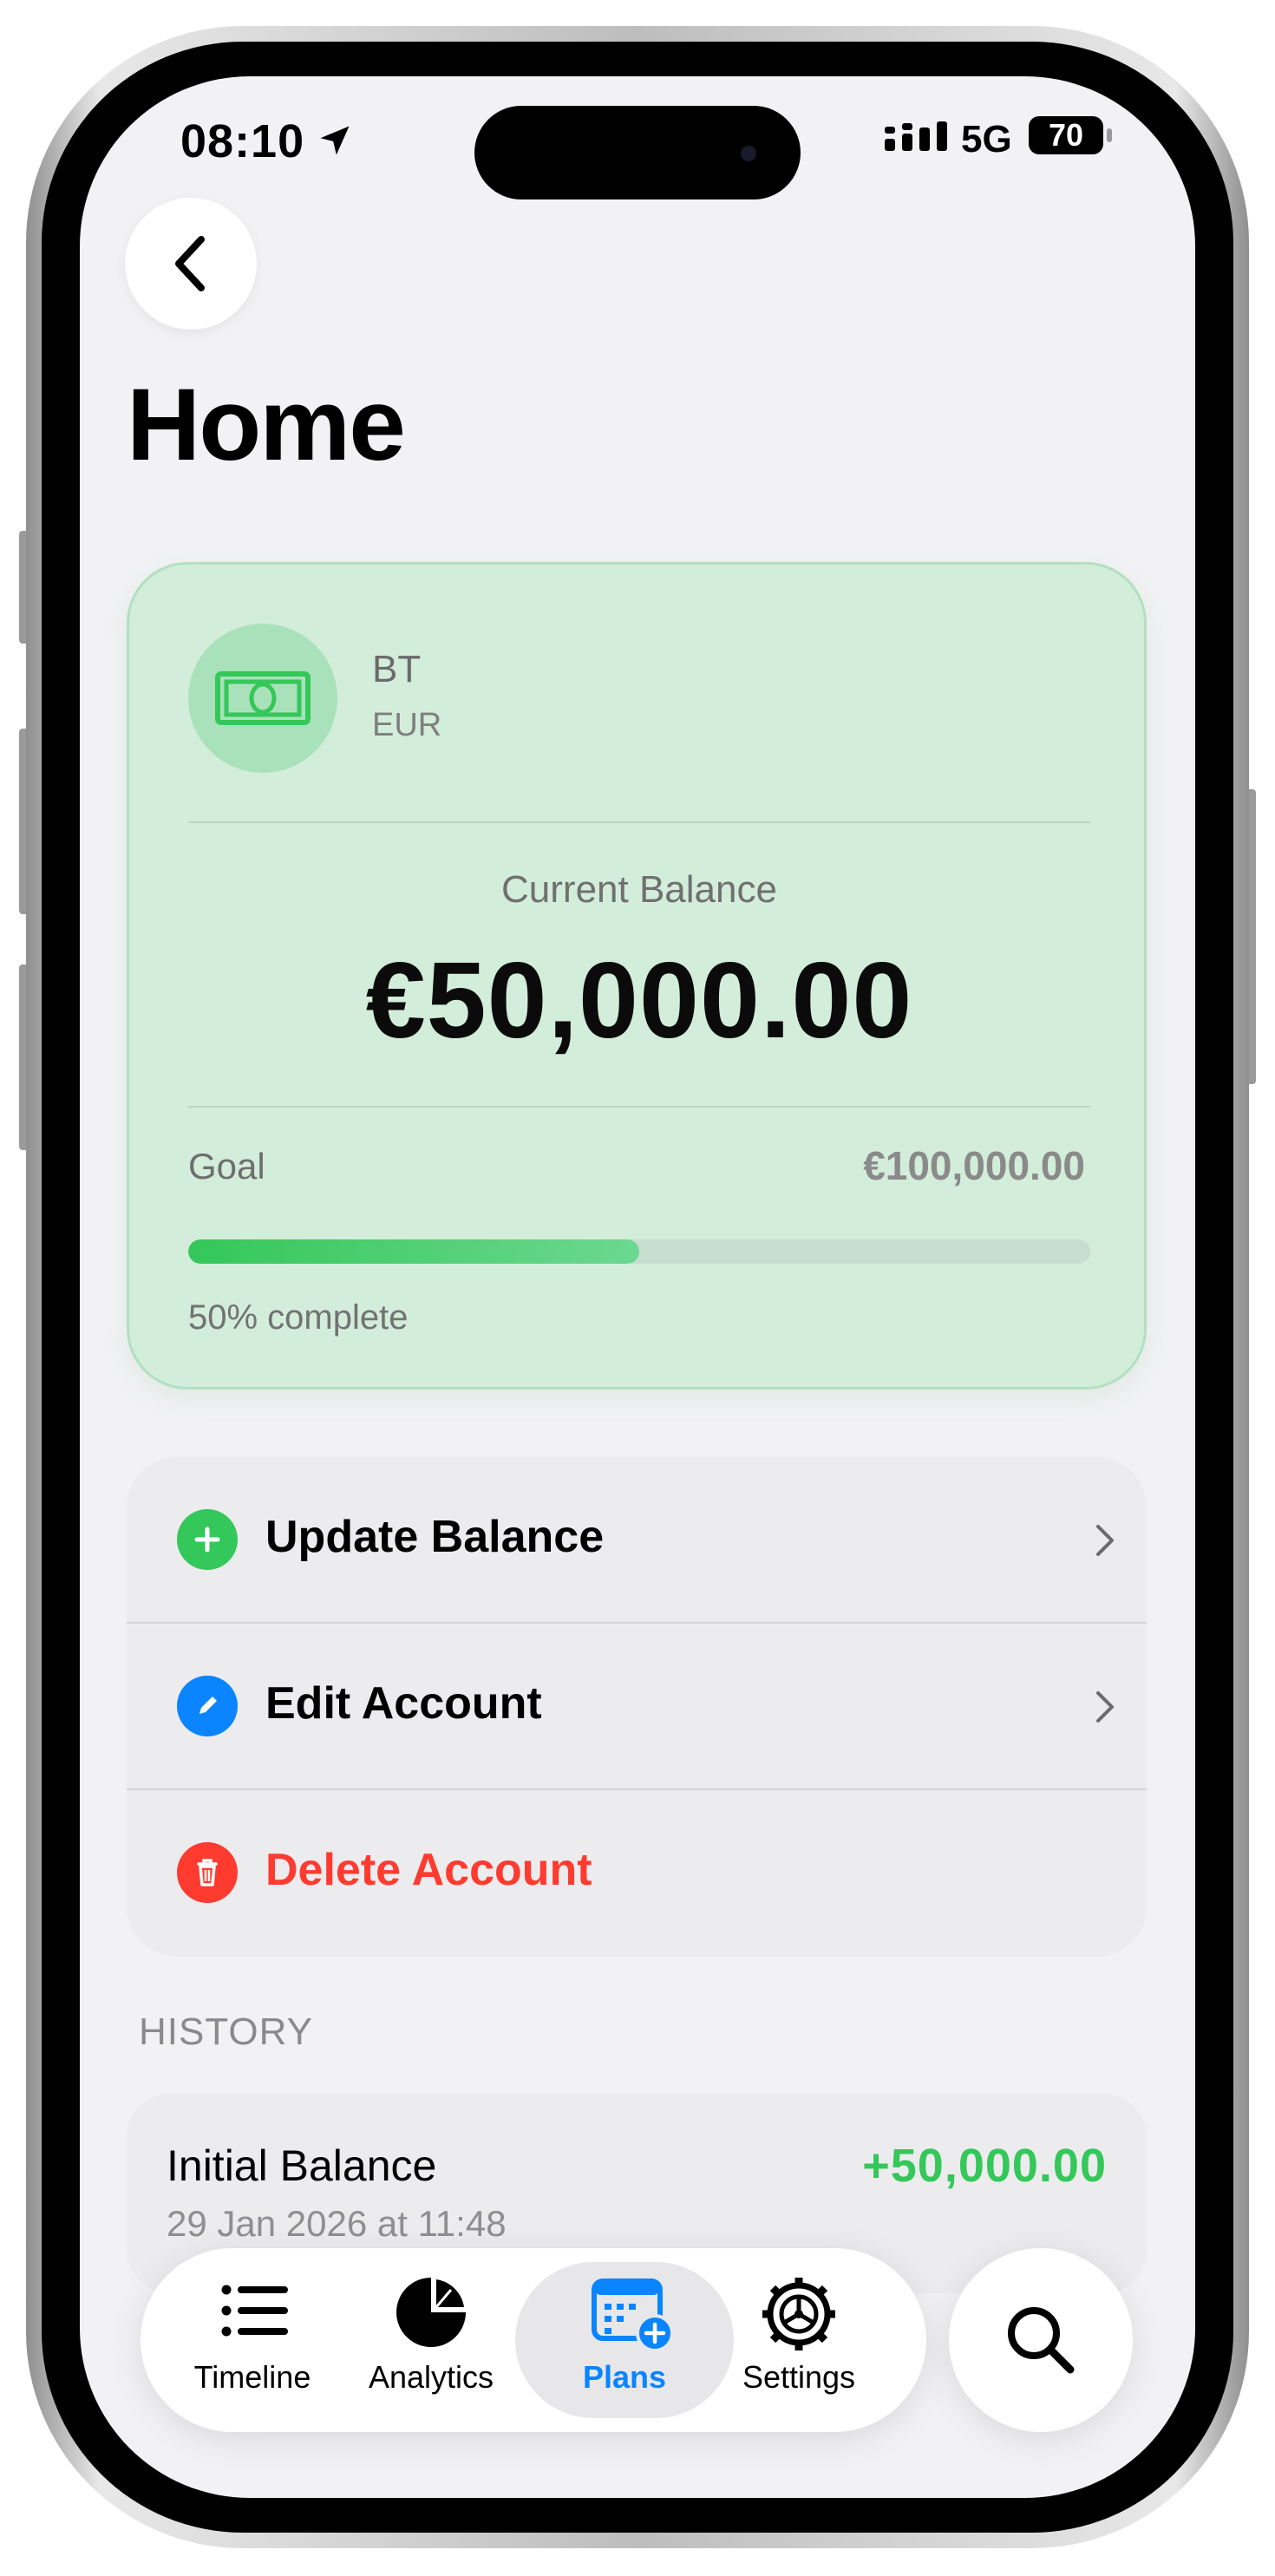 Image resolution: width=1275 pixels, height=2576 pixels. I want to click on banknote-icon, so click(263, 698).